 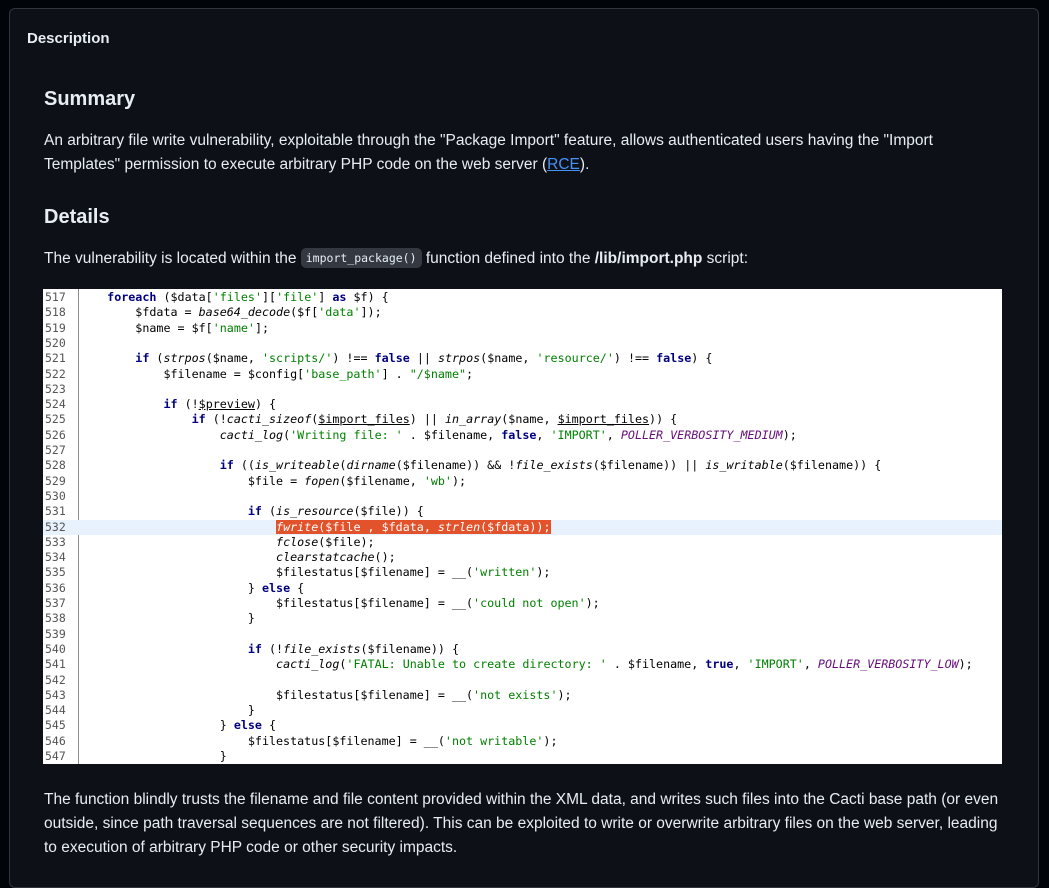 What do you see at coordinates (522, 710) in the screenshot?
I see `code-line: 544 }` at bounding box center [522, 710].